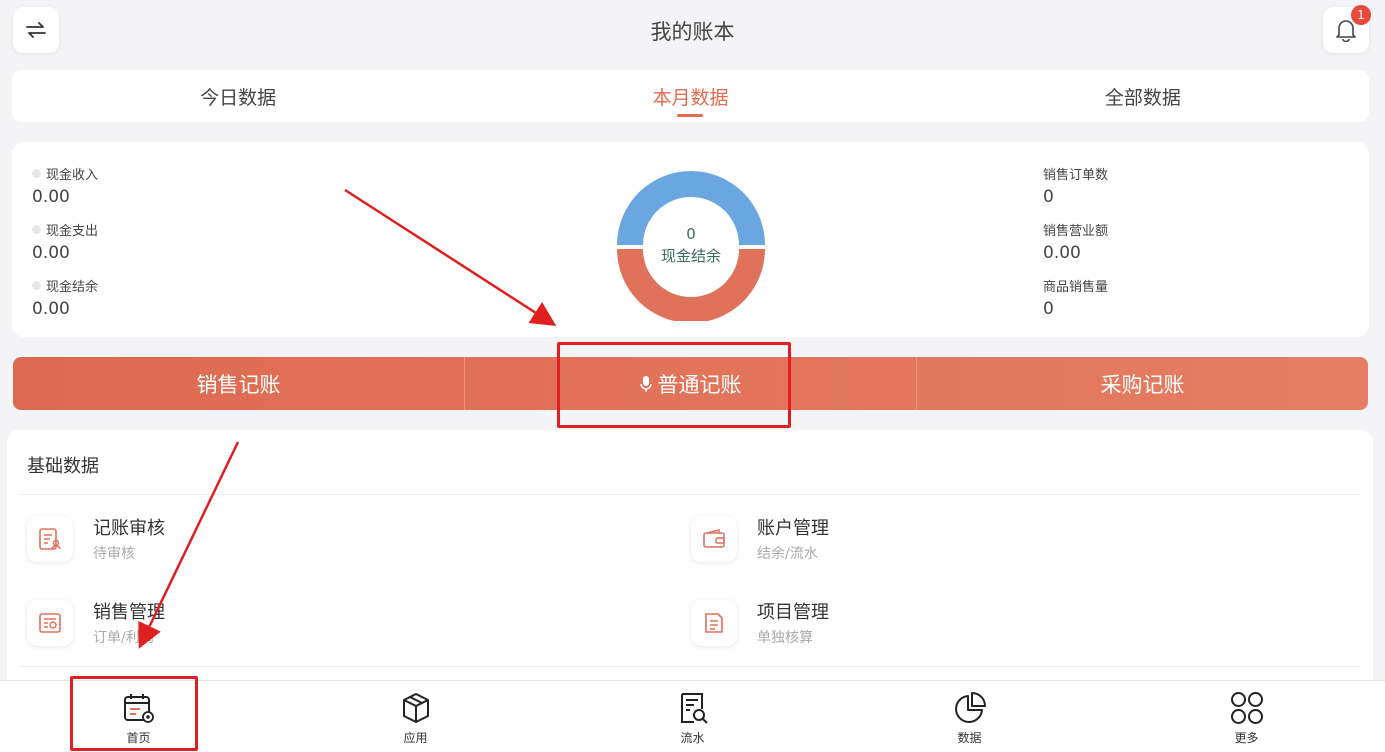 This screenshot has height=752, width=1385. Describe the element at coordinates (793, 612) in the screenshot. I see `func-name: 项目管理` at that location.